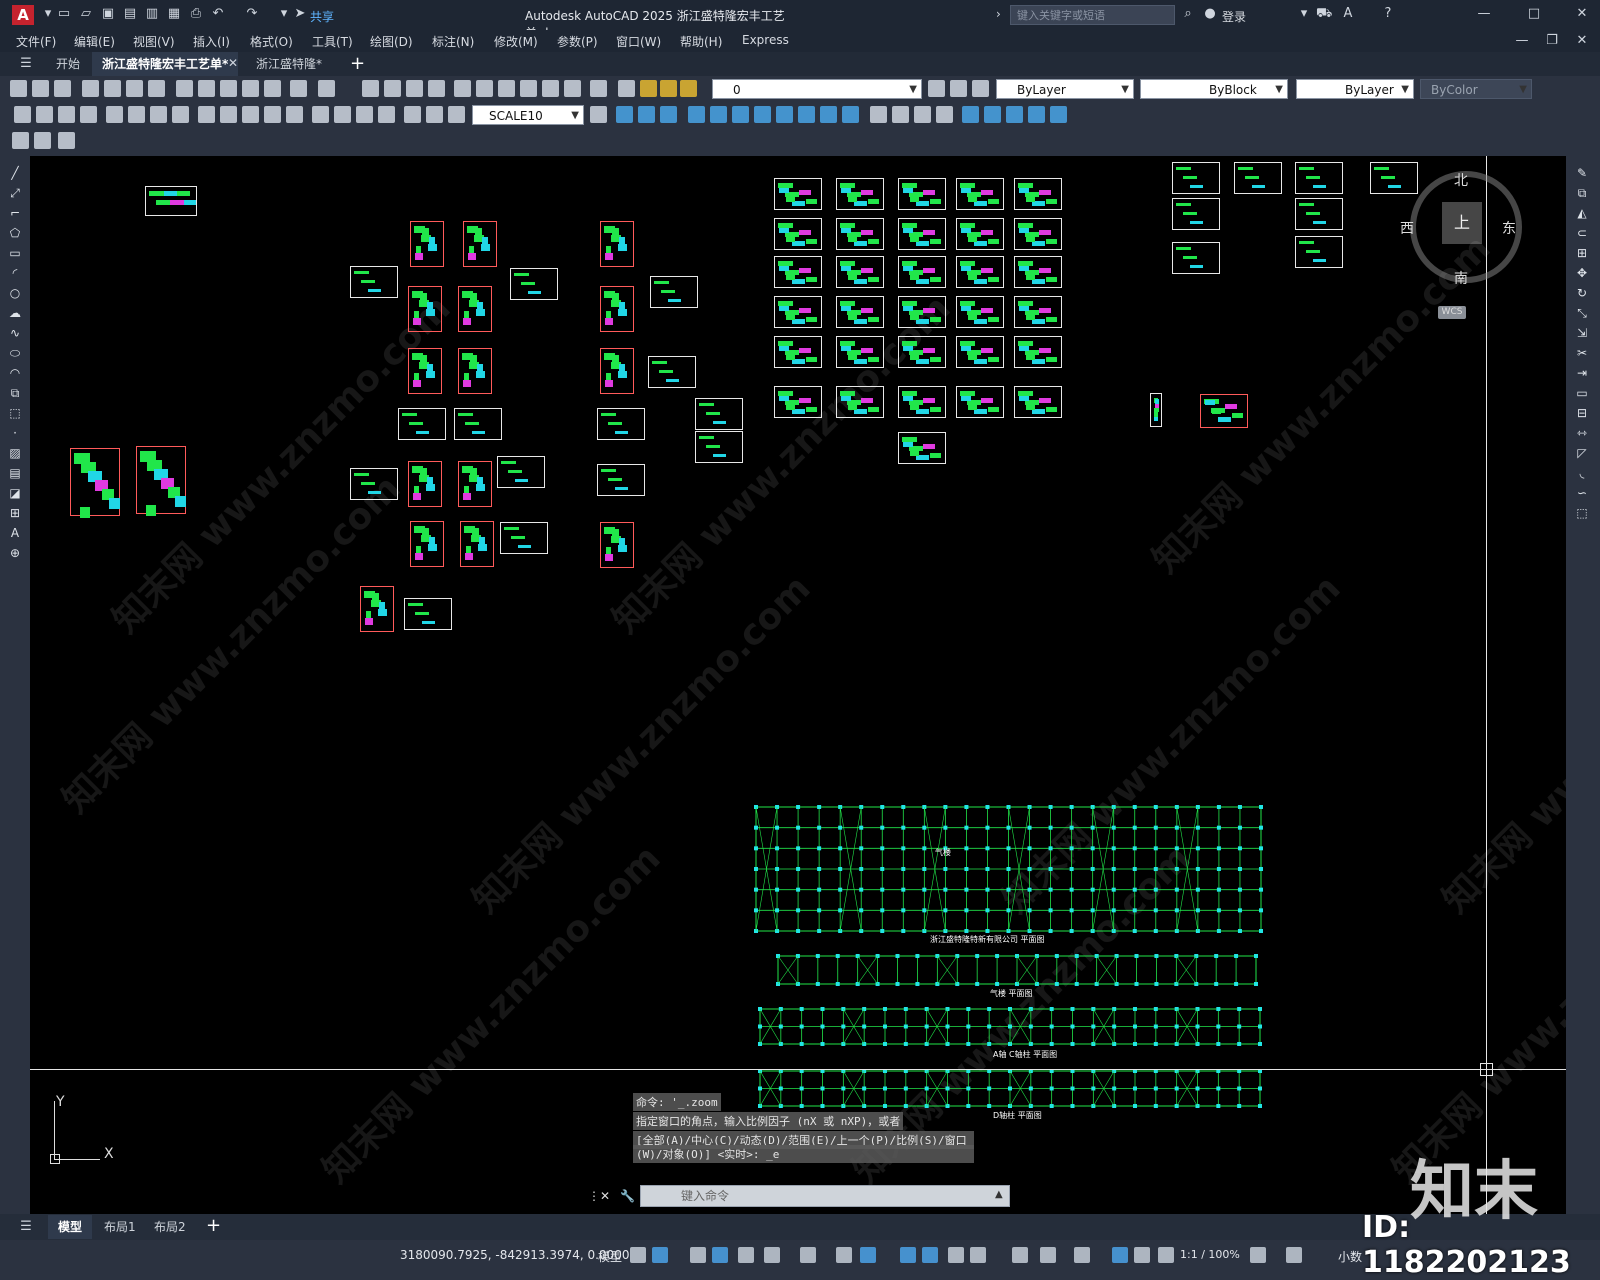 Image resolution: width=1600 pixels, height=1280 pixels. Describe the element at coordinates (15, 213) in the screenshot. I see `polyline-icon: ⌐` at that location.